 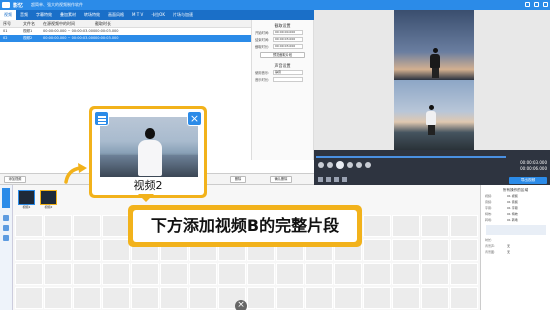 I want to click on prev-frame-icon, so click(x=321, y=165).